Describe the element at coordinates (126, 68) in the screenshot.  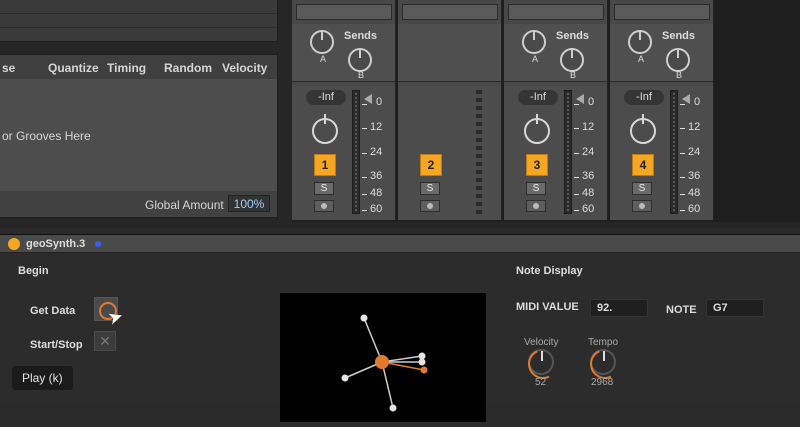
I see `column-header-timing: Timing` at that location.